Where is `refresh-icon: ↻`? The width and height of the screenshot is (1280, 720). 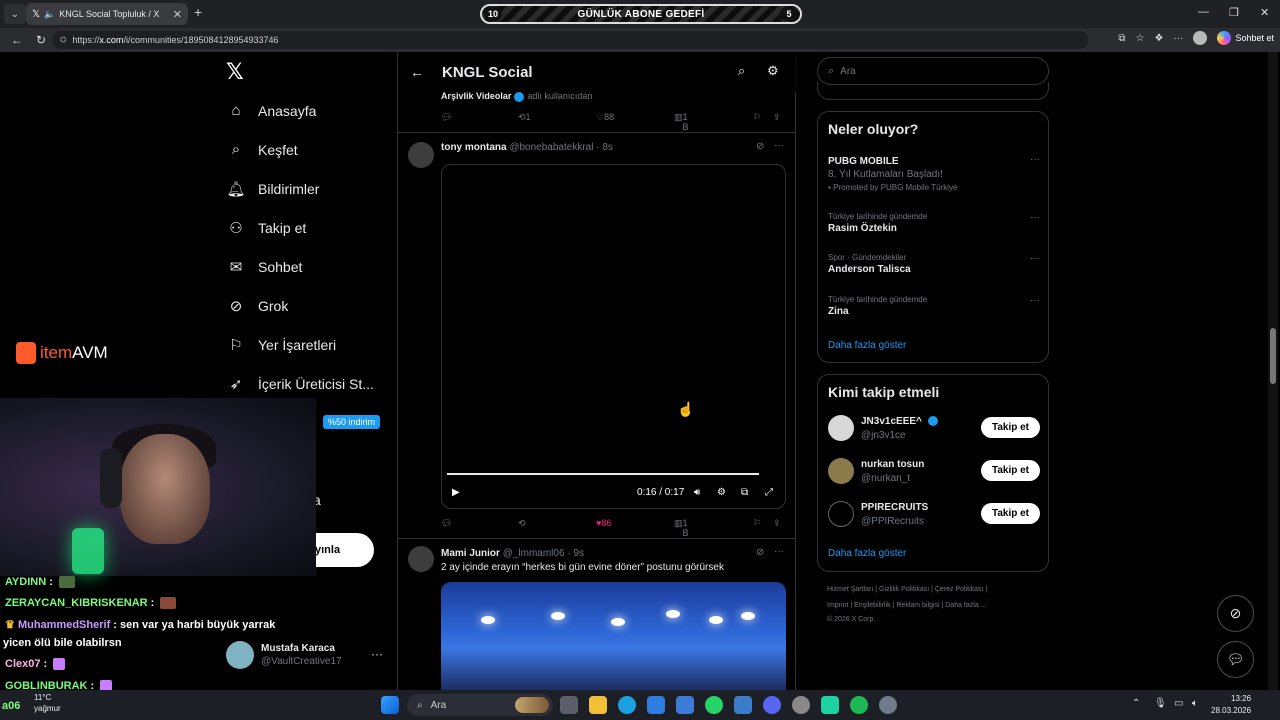 refresh-icon: ↻ is located at coordinates (41, 40).